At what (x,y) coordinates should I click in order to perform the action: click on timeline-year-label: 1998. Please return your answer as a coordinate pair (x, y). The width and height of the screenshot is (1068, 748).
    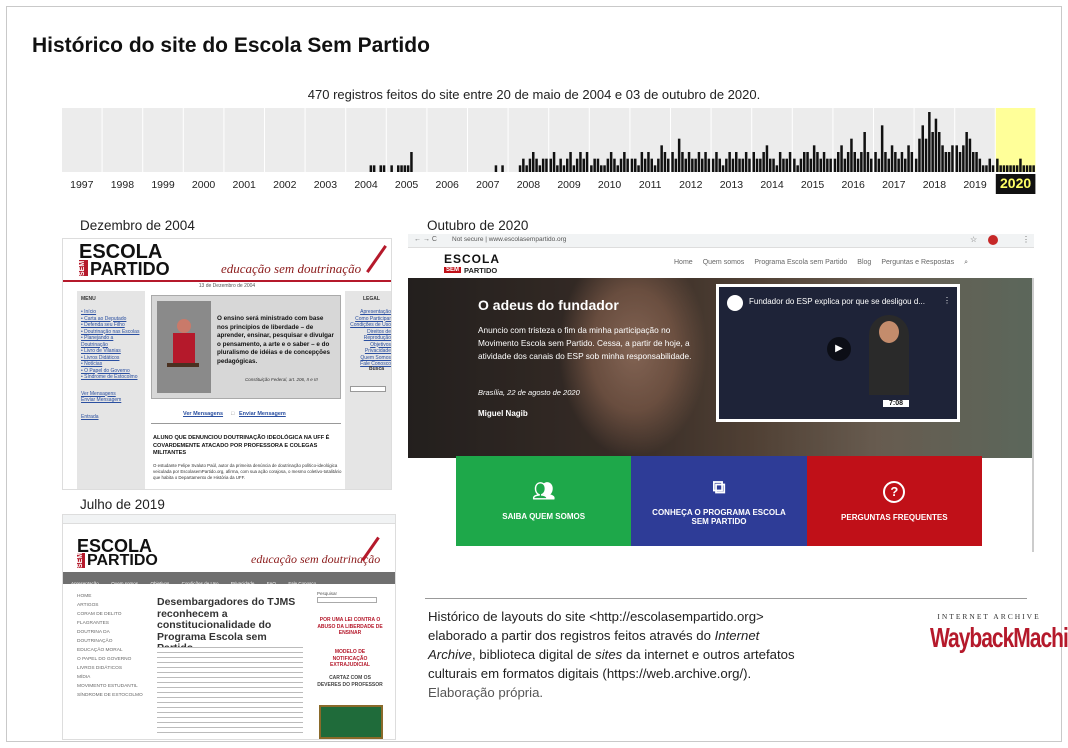
    Looking at the image, I should click on (123, 185).